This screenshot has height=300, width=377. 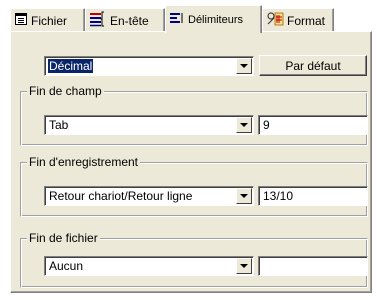 I want to click on number-type-dropdown-button, so click(x=244, y=66).